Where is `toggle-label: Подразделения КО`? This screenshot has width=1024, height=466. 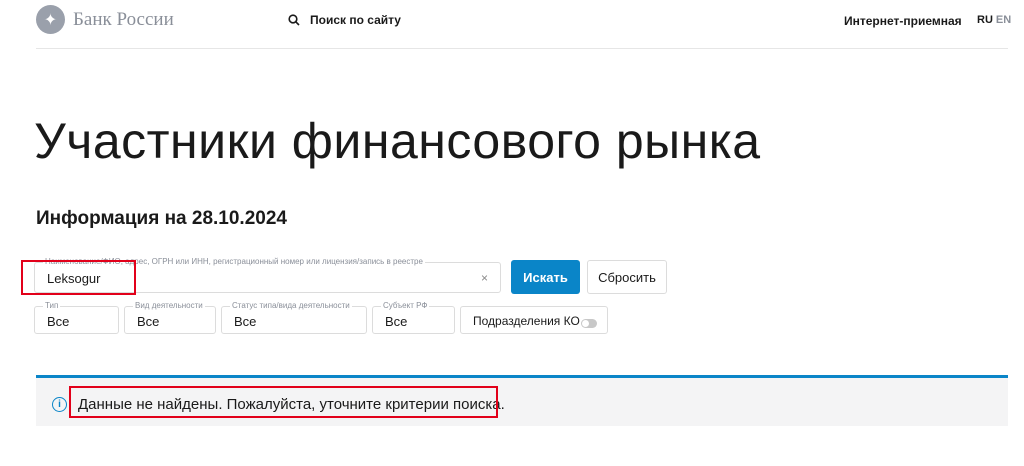
toggle-label: Подразделения КО is located at coordinates (526, 321).